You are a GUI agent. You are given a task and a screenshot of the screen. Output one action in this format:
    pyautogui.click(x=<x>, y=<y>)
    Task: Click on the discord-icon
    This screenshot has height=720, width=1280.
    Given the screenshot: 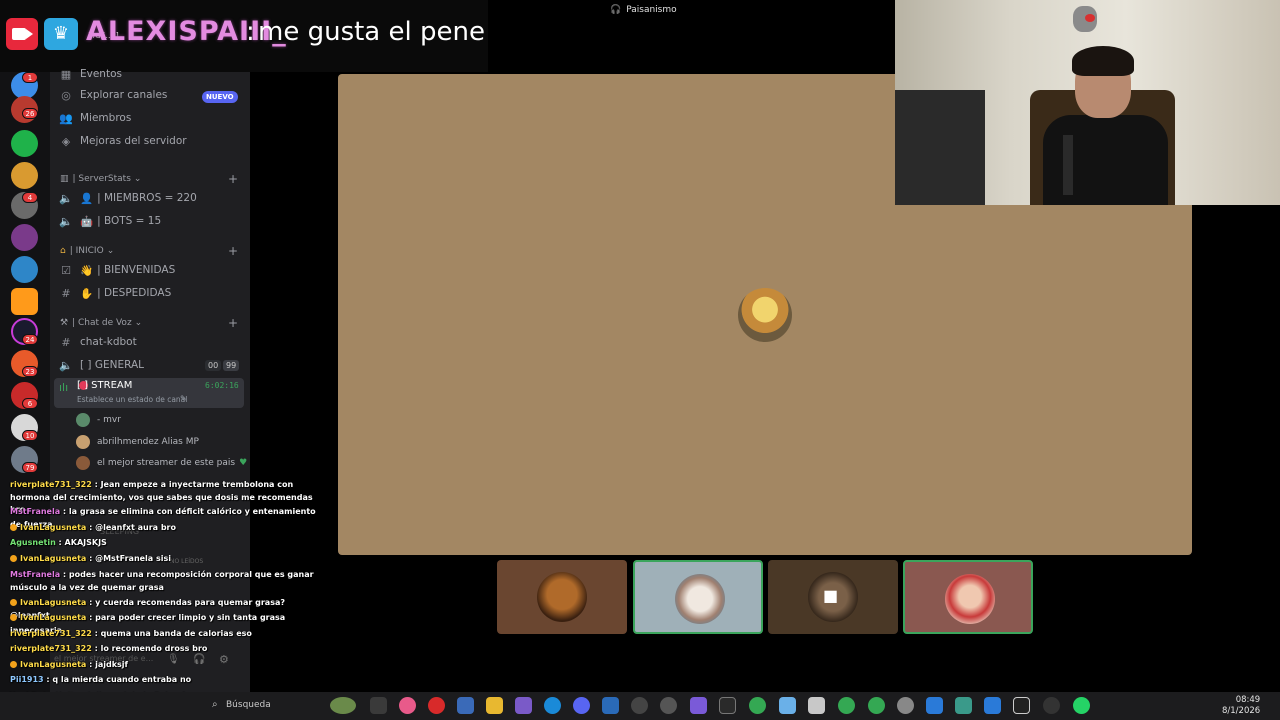 What is the action you would take?
    pyautogui.click(x=581, y=705)
    